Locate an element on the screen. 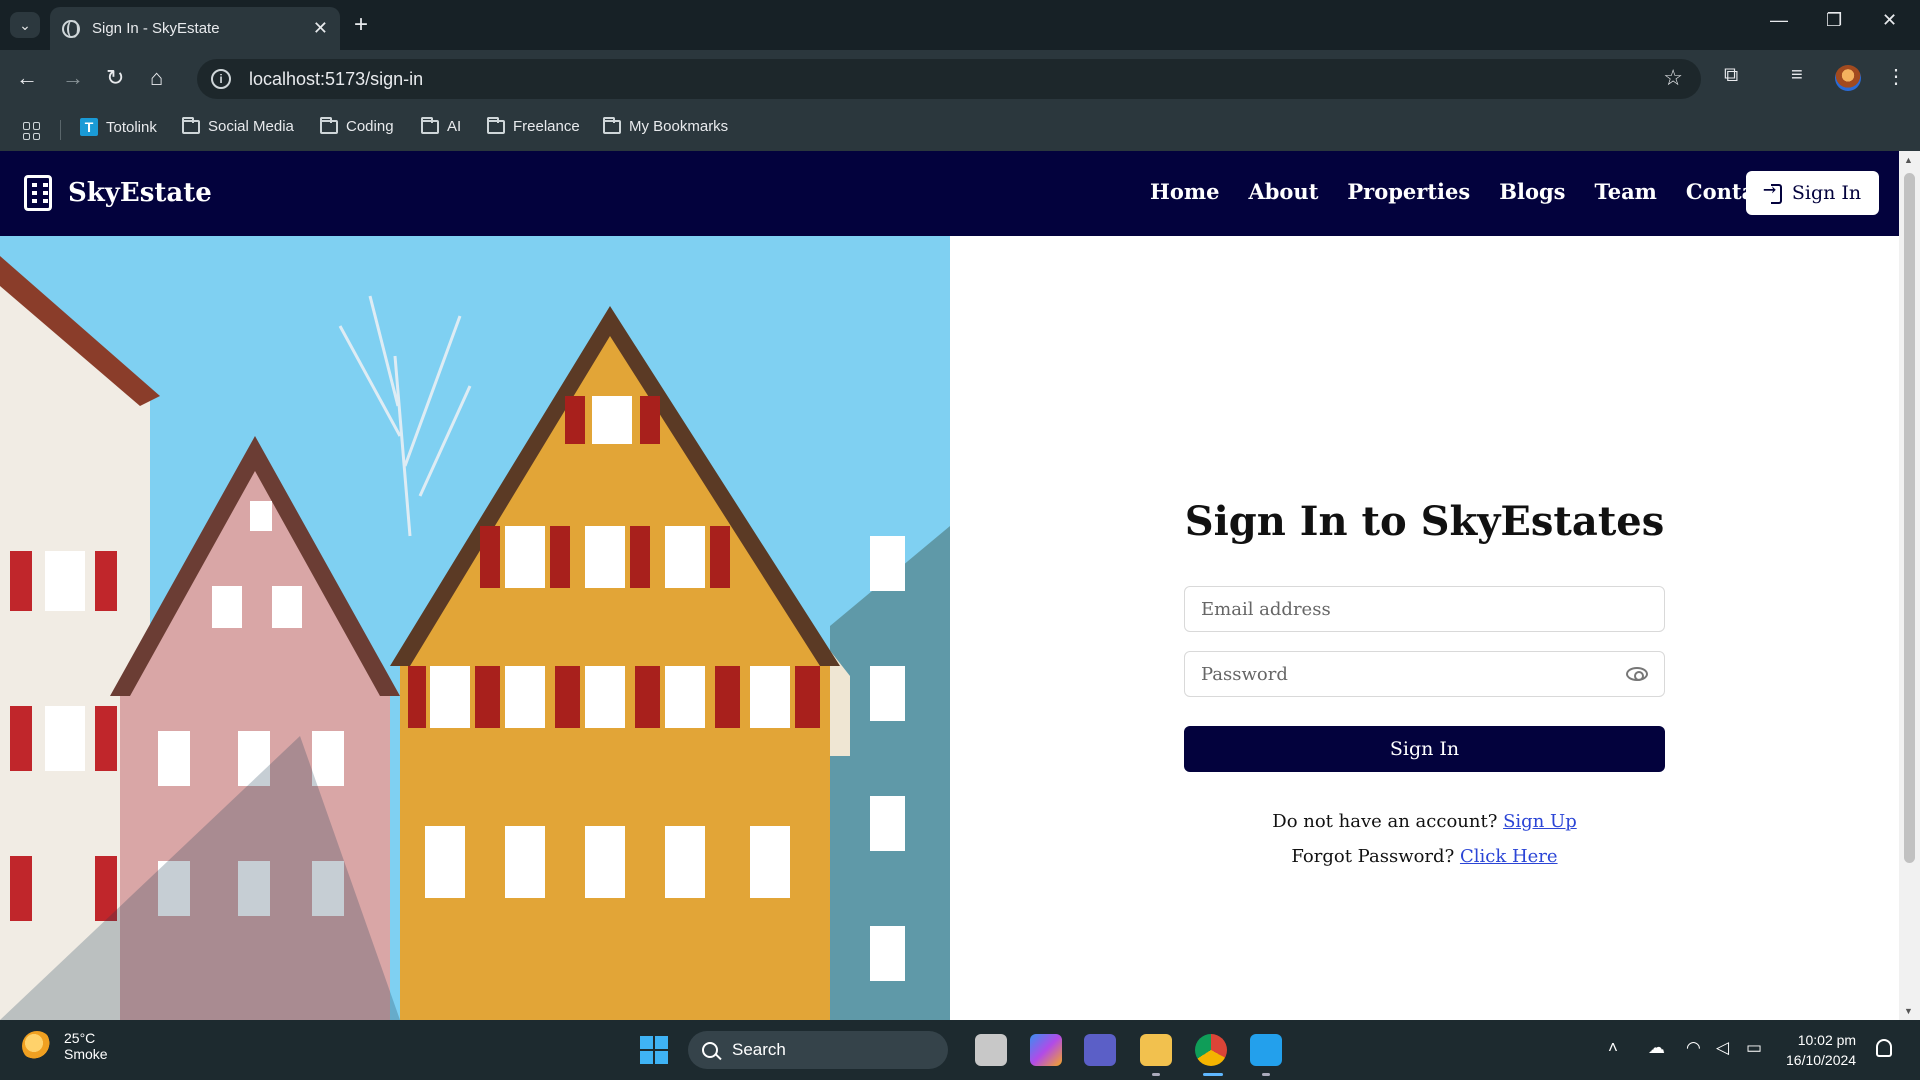 Image resolution: width=1920 pixels, height=1080 pixels. email-input is located at coordinates (1424, 609).